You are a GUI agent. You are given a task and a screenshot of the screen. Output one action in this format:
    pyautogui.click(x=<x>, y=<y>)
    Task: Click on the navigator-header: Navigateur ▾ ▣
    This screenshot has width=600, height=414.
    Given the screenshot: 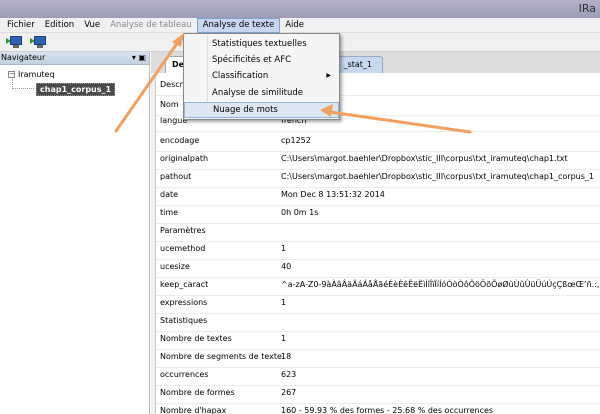 What is the action you would take?
    pyautogui.click(x=74, y=58)
    